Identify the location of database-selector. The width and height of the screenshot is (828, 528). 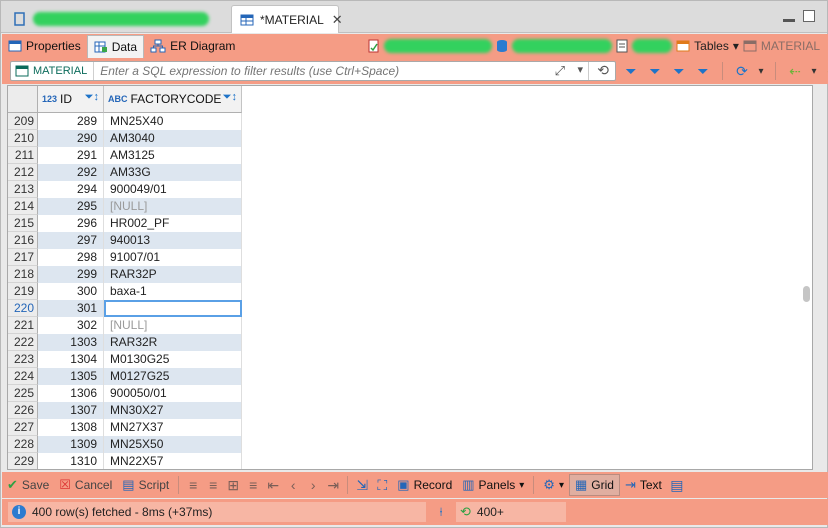
(562, 46).